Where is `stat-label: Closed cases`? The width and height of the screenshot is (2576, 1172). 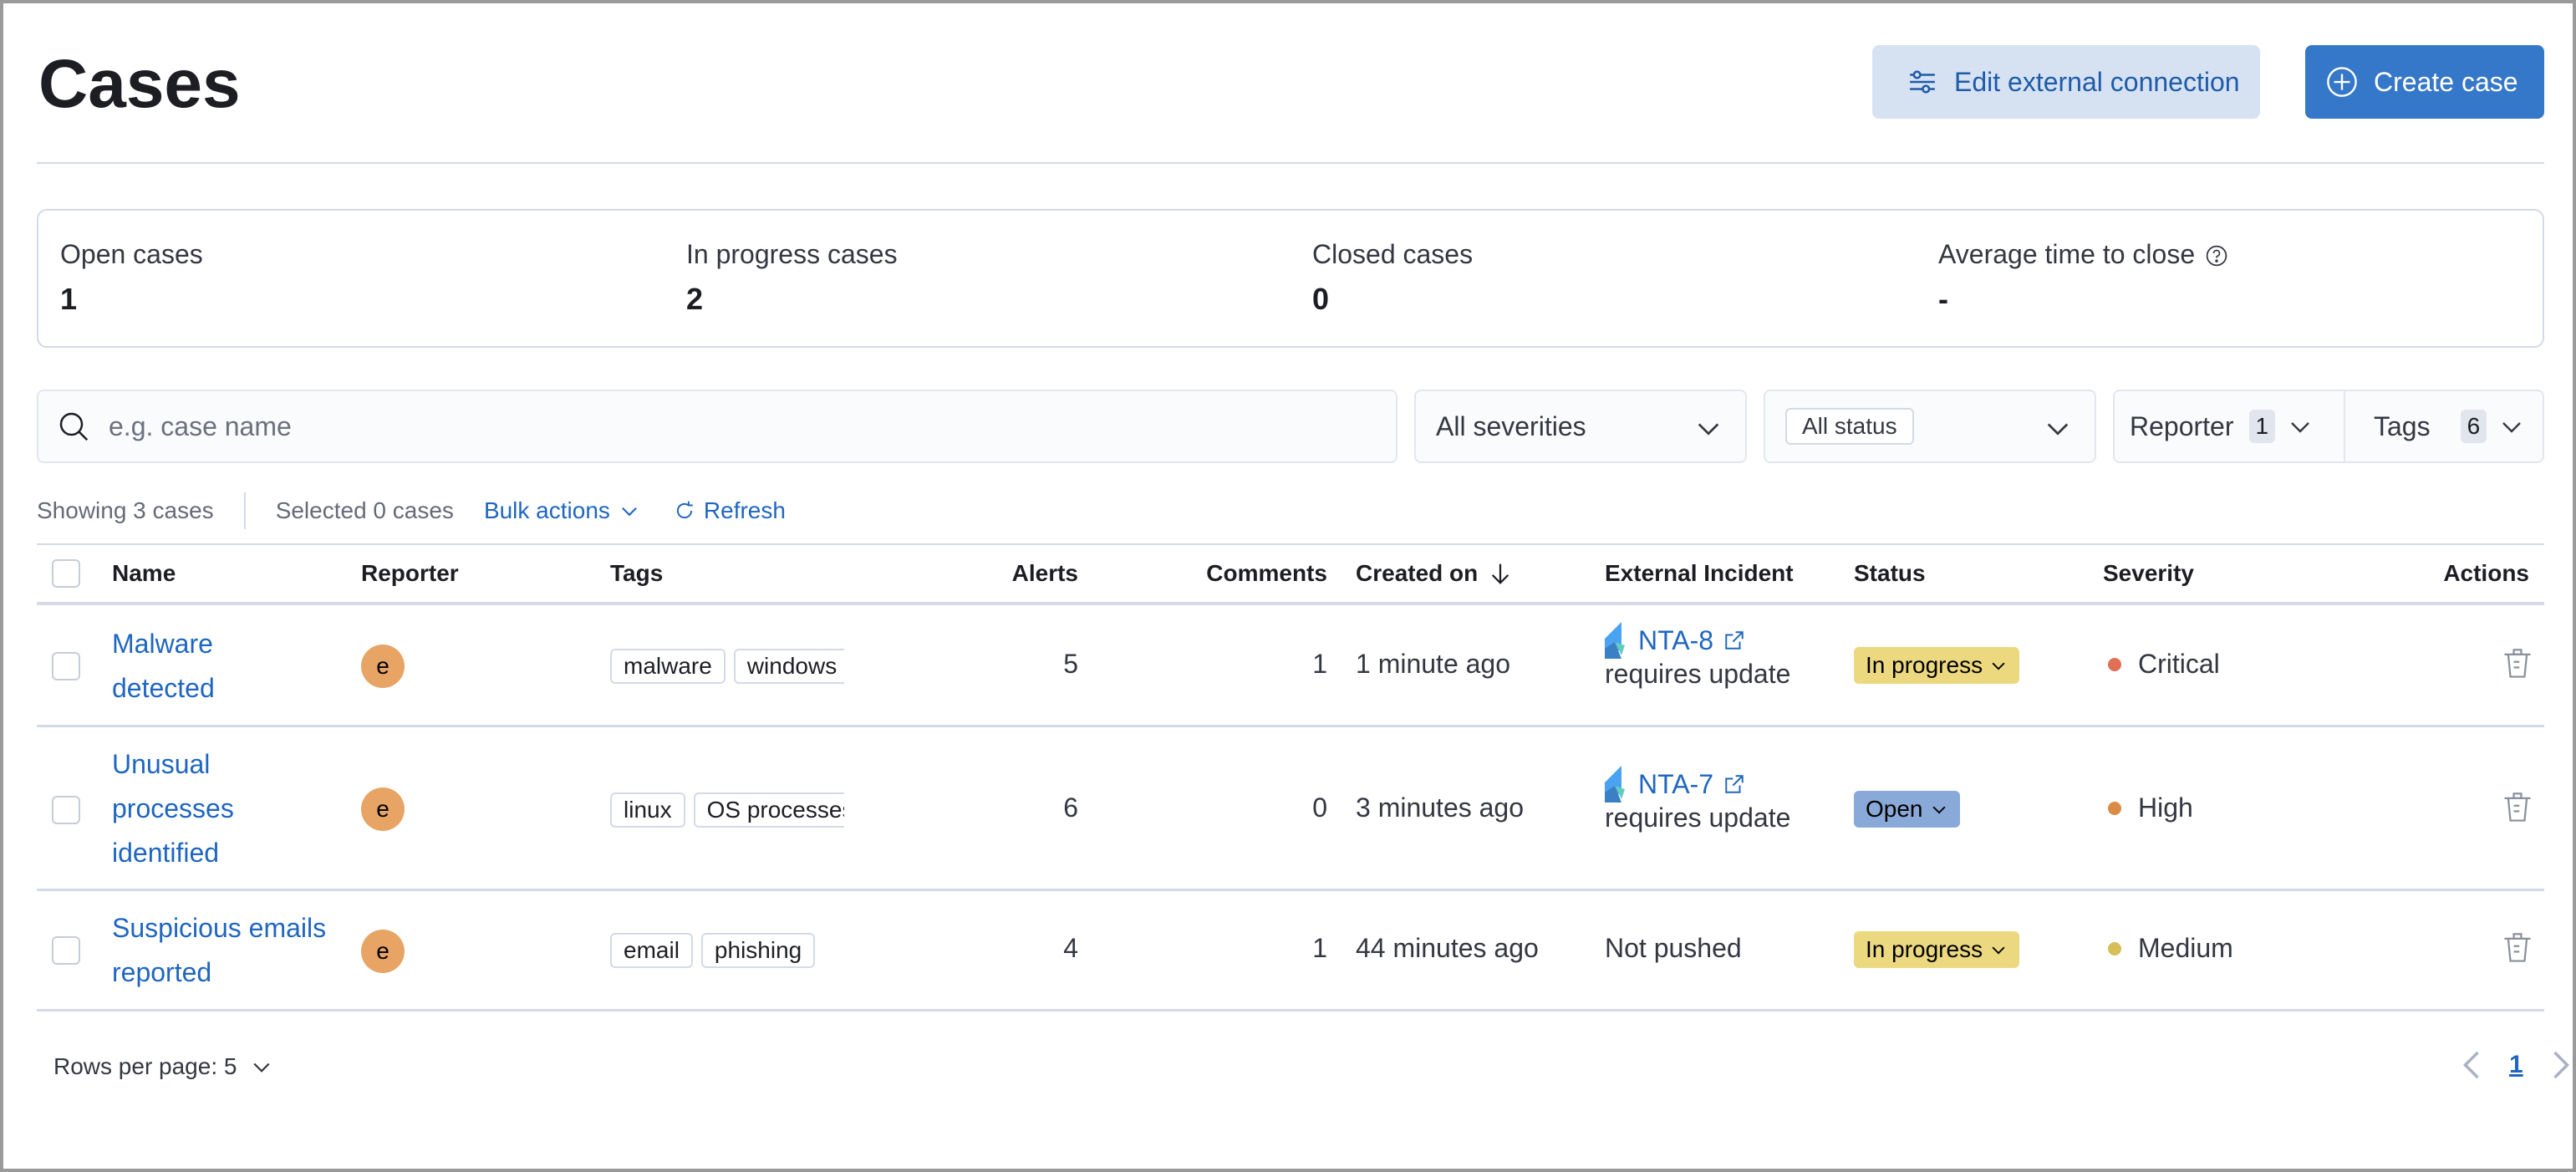 stat-label: Closed cases is located at coordinates (1393, 254).